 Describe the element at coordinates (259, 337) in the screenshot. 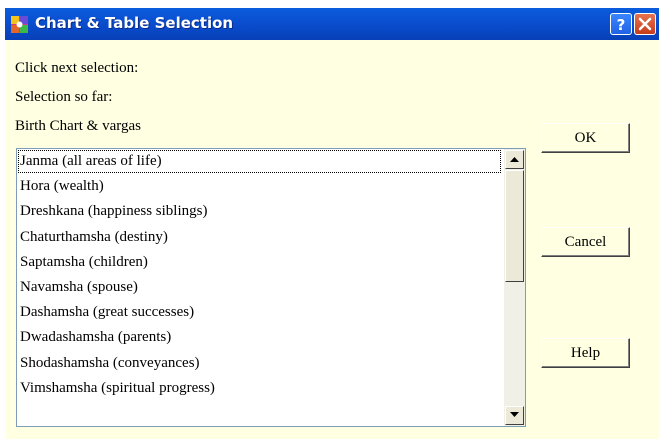

I see `list-item: Dwadashamsha (parents)` at that location.